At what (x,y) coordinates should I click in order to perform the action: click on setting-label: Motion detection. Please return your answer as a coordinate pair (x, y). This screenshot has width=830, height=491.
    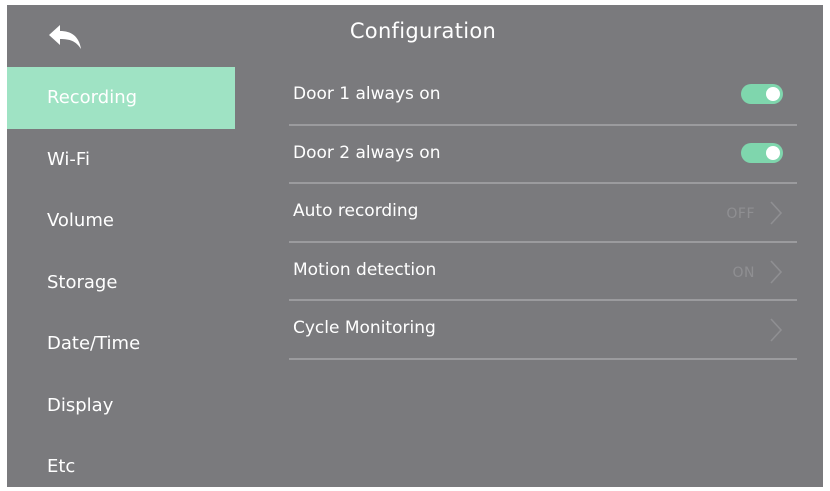
    Looking at the image, I should click on (365, 269).